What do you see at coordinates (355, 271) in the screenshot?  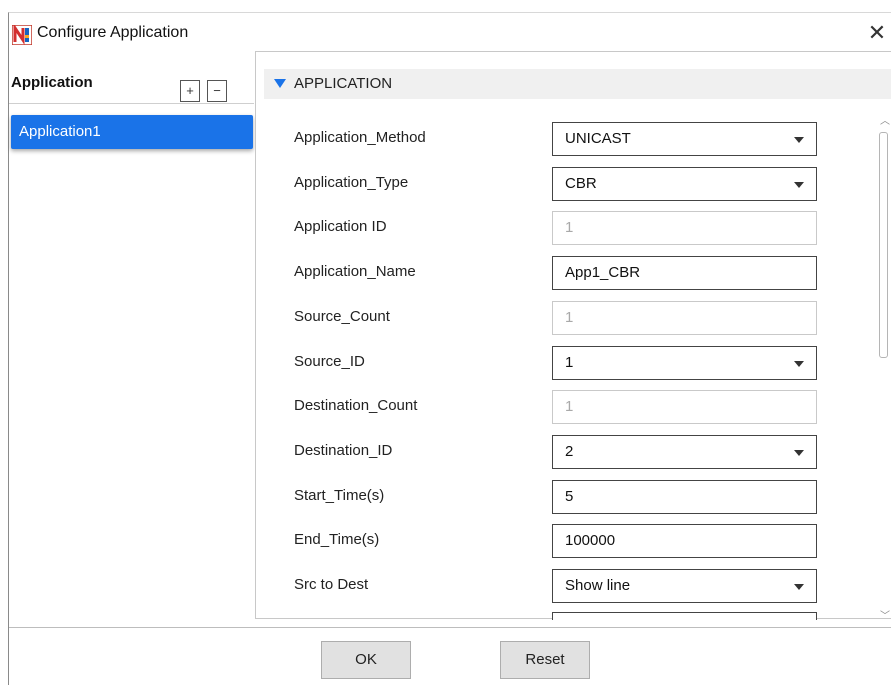 I see `application-name-label: Application_Name` at bounding box center [355, 271].